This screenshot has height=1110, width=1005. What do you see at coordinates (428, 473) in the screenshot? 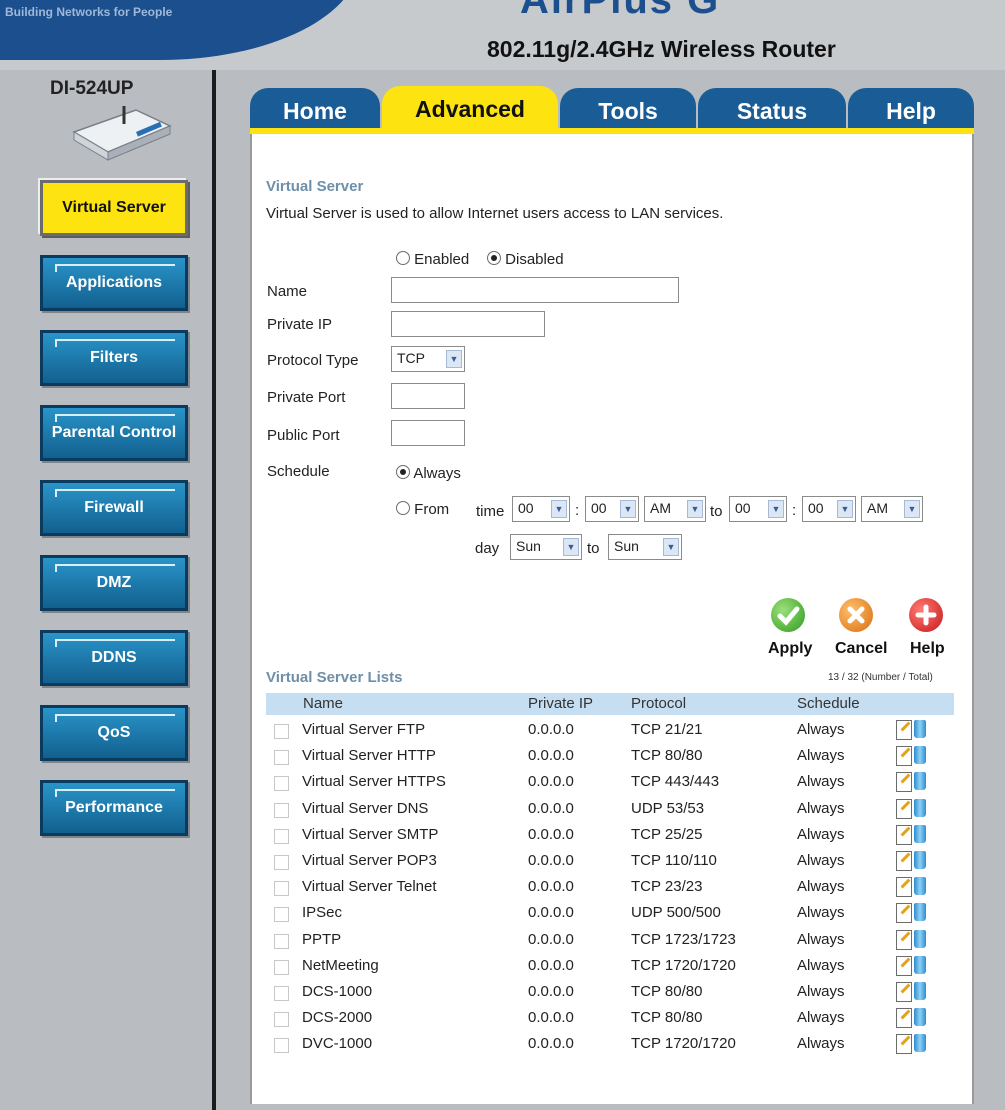
I see `always-option: Always` at bounding box center [428, 473].